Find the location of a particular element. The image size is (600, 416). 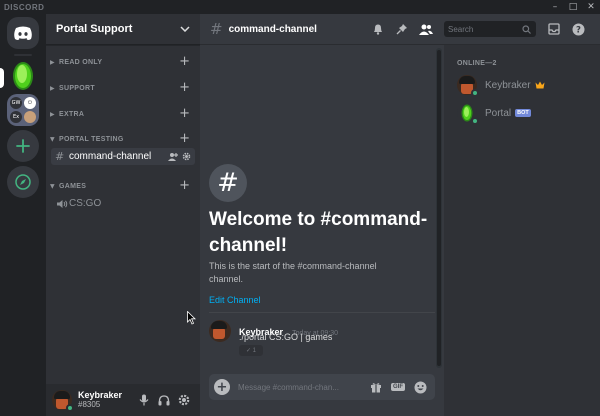

upload-button: + is located at coordinates (222, 387).